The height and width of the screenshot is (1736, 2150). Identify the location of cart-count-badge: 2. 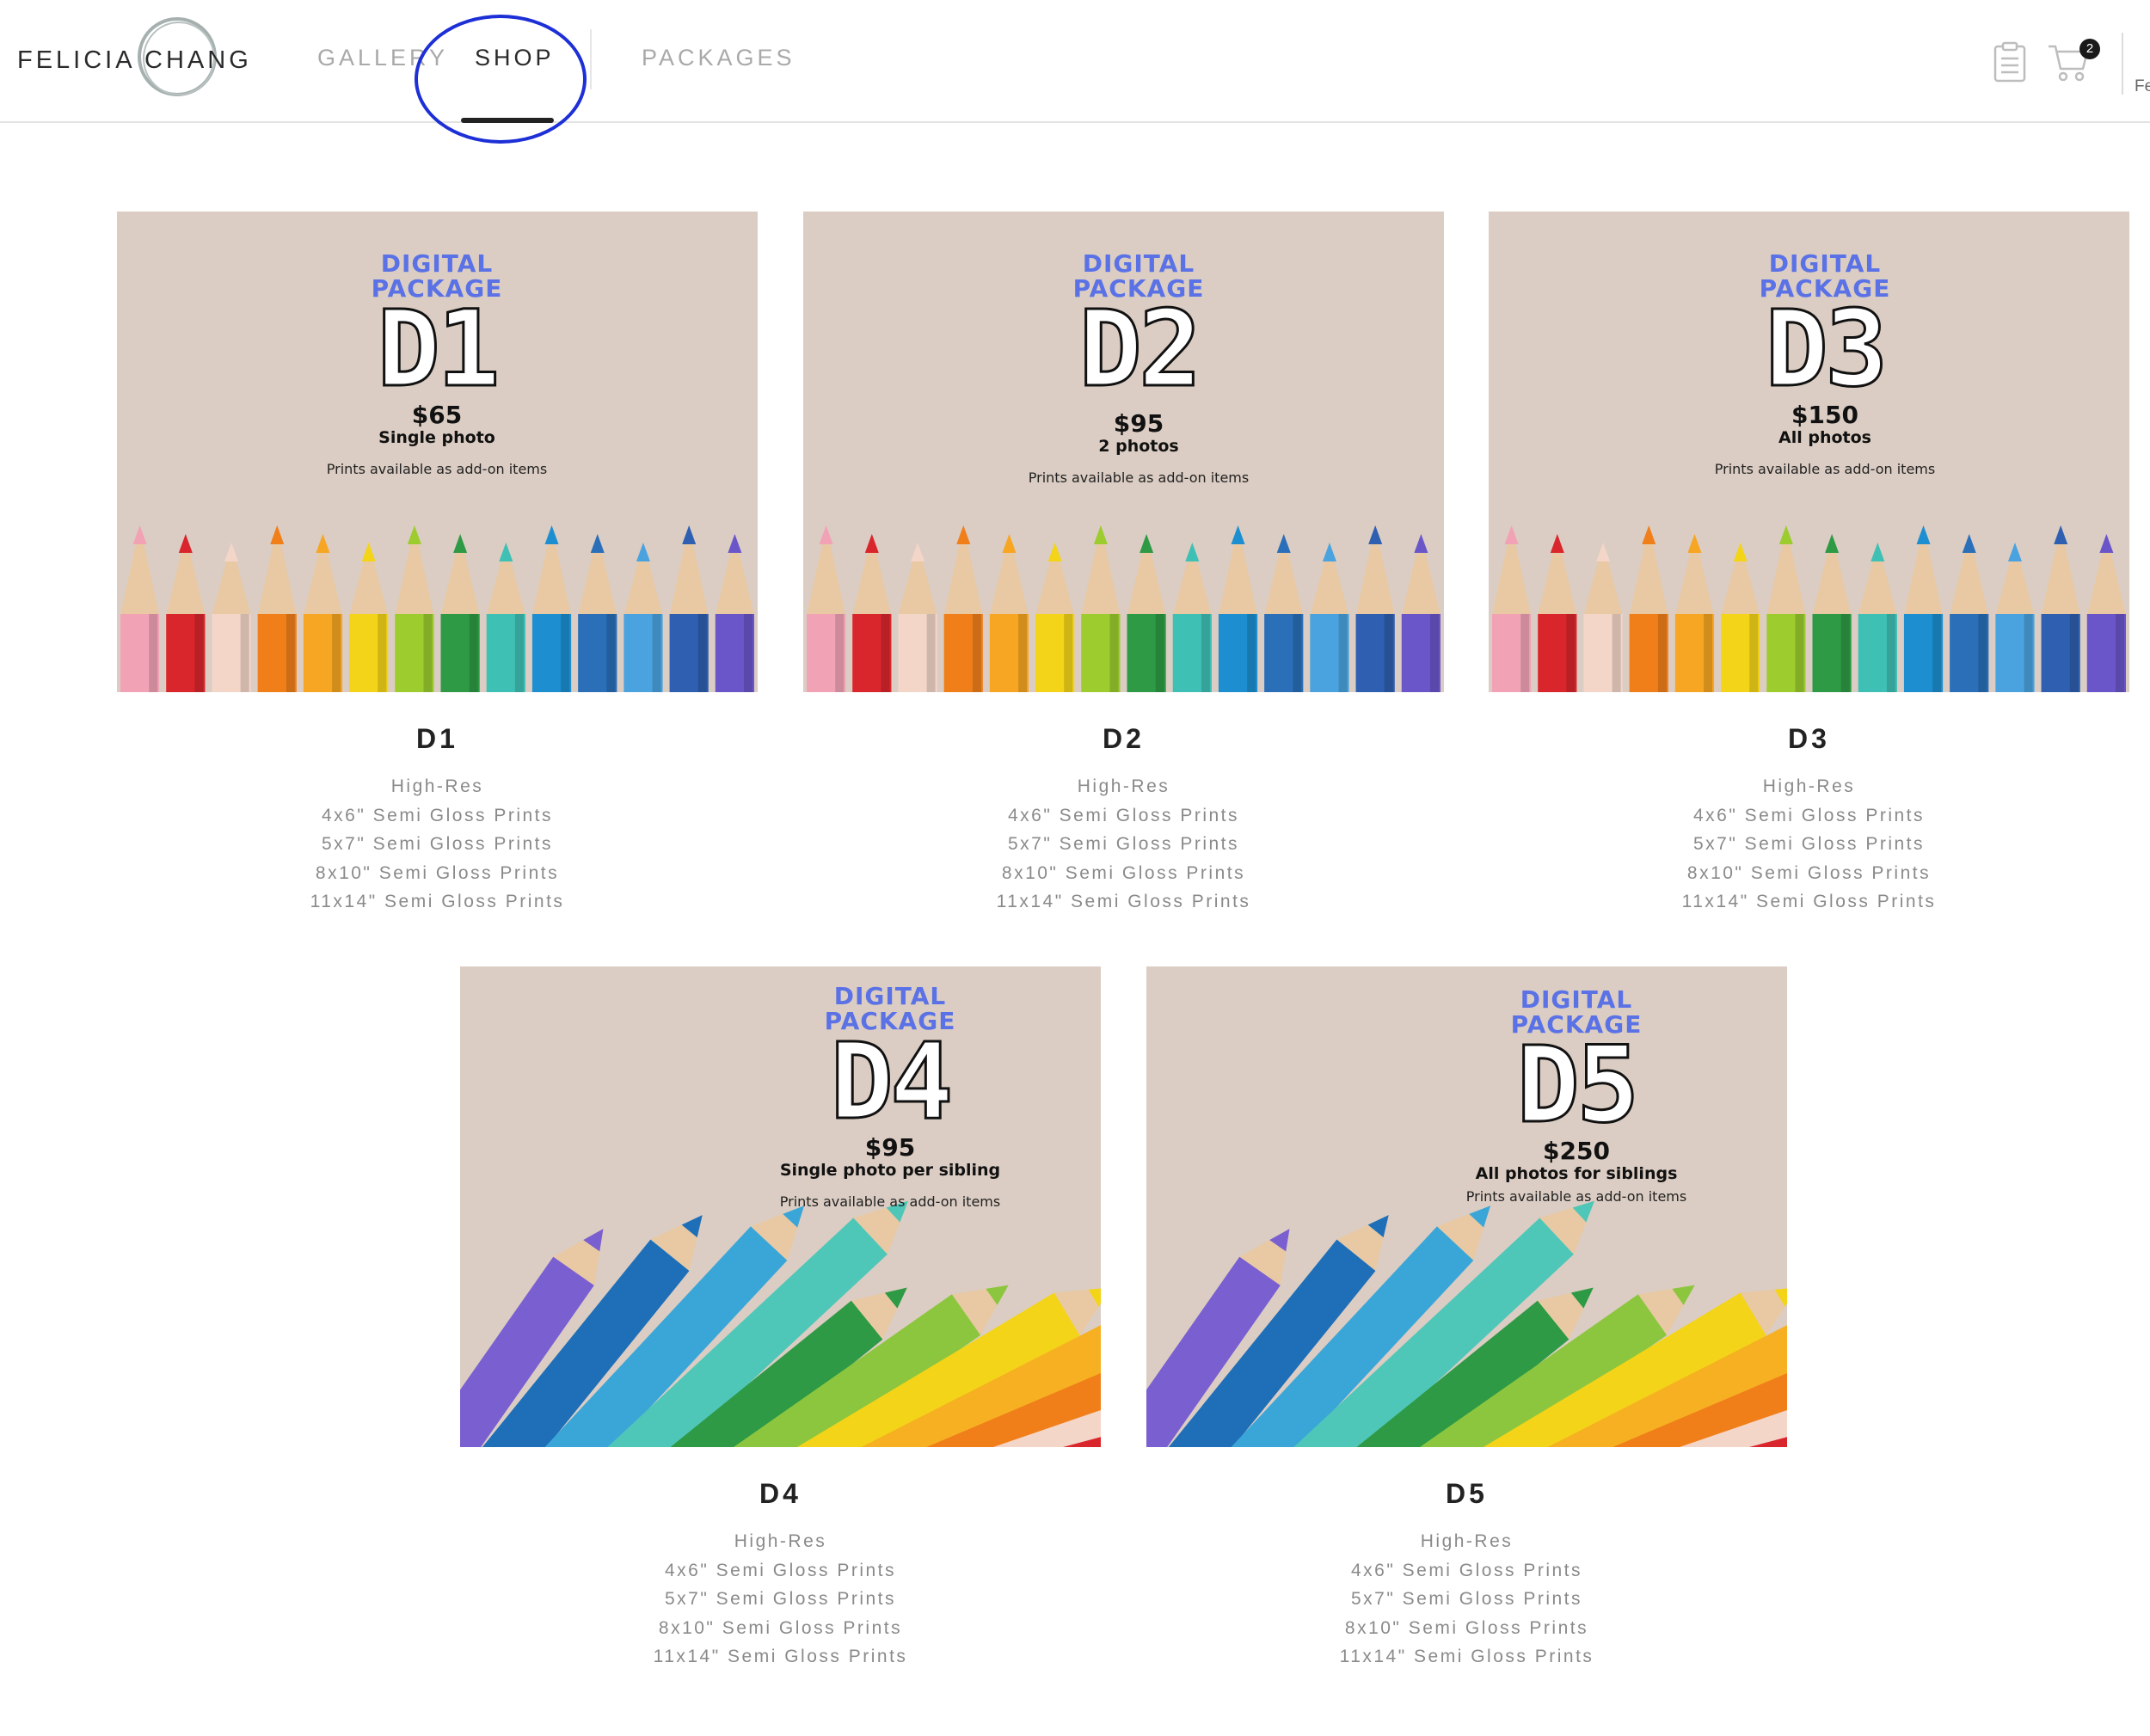
(2090, 49).